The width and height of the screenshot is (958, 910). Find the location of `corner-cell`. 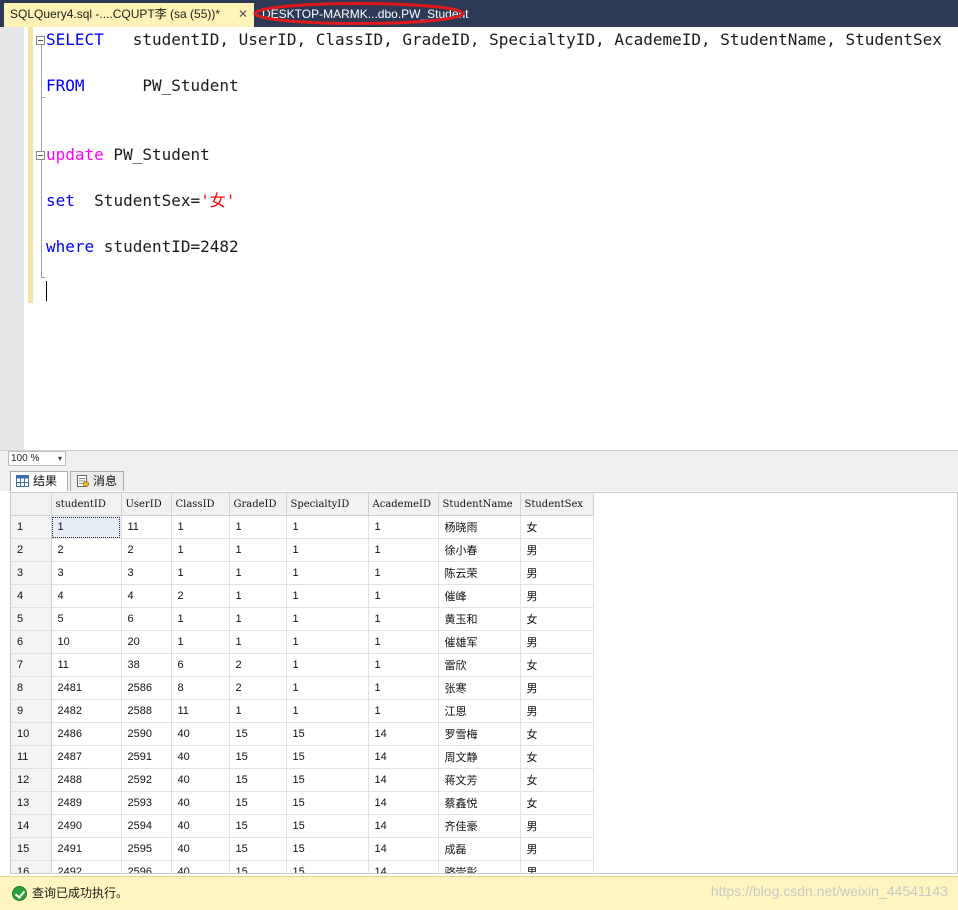

corner-cell is located at coordinates (31, 504).